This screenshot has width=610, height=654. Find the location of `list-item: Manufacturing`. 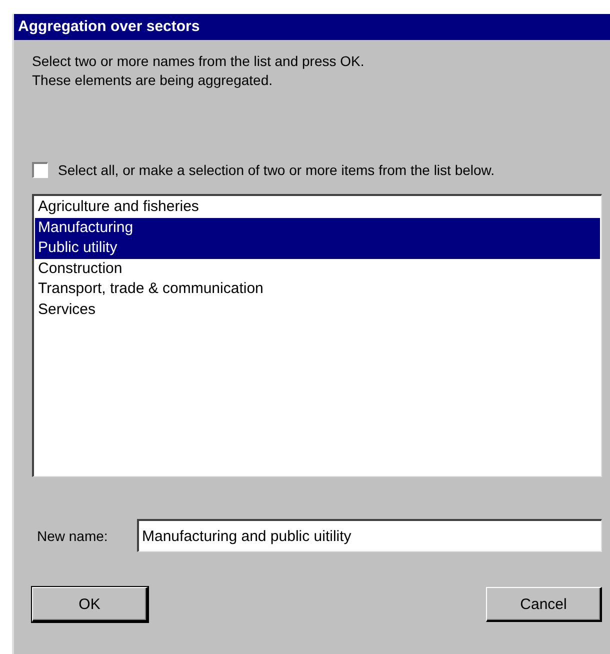

list-item: Manufacturing is located at coordinates (317, 228).